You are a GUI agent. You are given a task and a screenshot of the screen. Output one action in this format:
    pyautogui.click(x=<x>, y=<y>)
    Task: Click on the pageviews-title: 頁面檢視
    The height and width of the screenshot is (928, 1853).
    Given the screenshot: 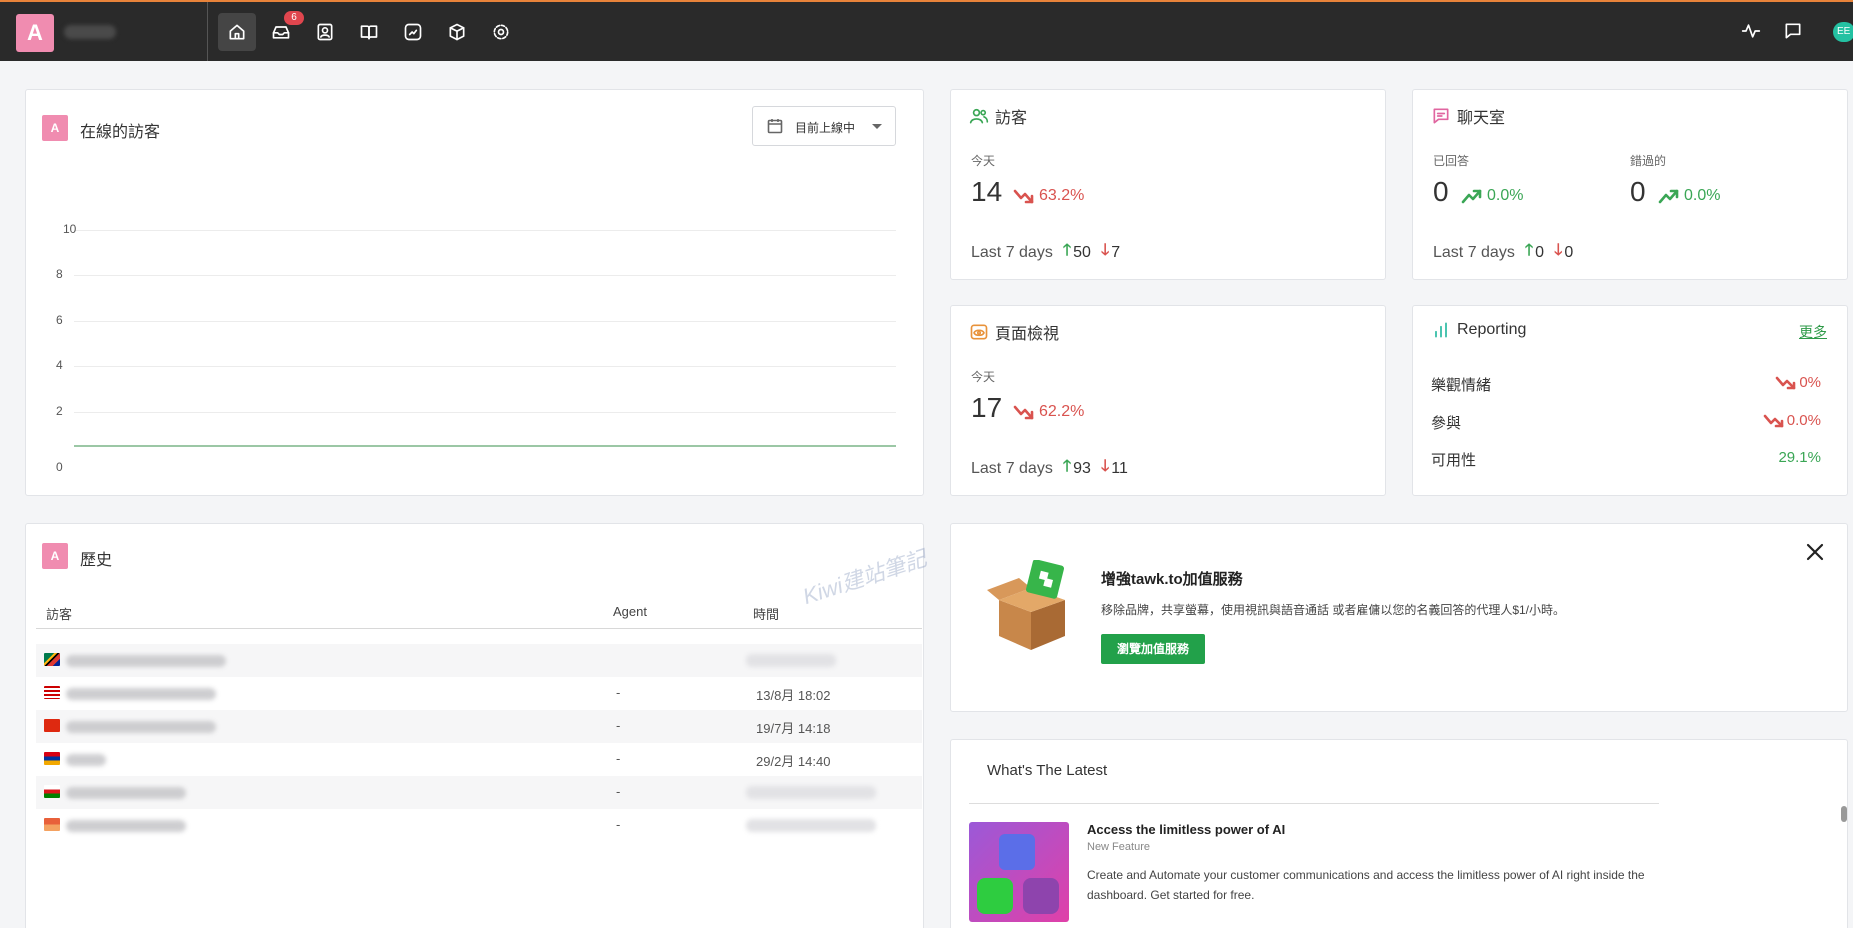 What is the action you would take?
    pyautogui.click(x=1027, y=334)
    